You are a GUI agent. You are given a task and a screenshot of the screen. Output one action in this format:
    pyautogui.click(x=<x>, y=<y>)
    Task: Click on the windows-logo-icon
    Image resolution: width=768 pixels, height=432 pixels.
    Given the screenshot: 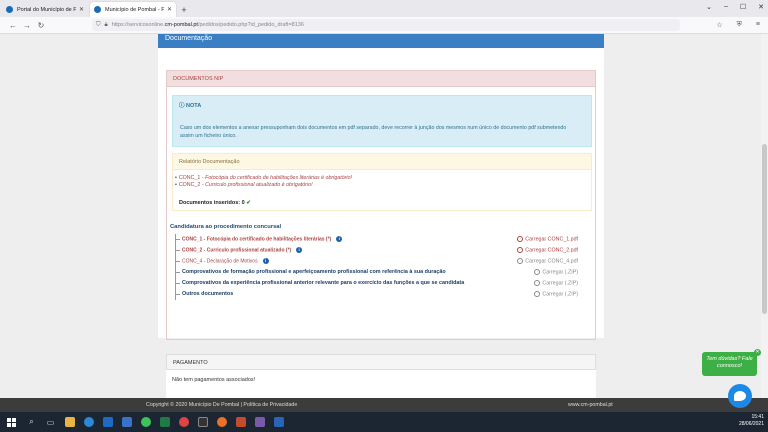 What is the action you would take?
    pyautogui.click(x=11, y=422)
    